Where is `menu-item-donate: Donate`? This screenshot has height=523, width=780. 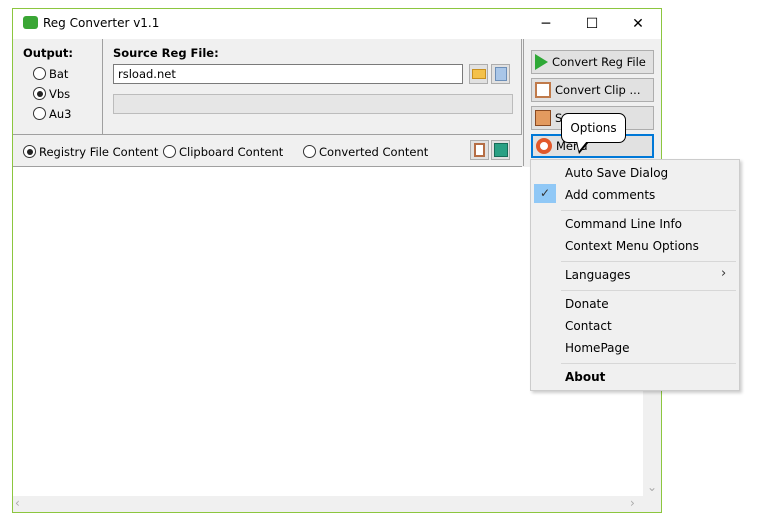 menu-item-donate: Donate is located at coordinates (587, 304).